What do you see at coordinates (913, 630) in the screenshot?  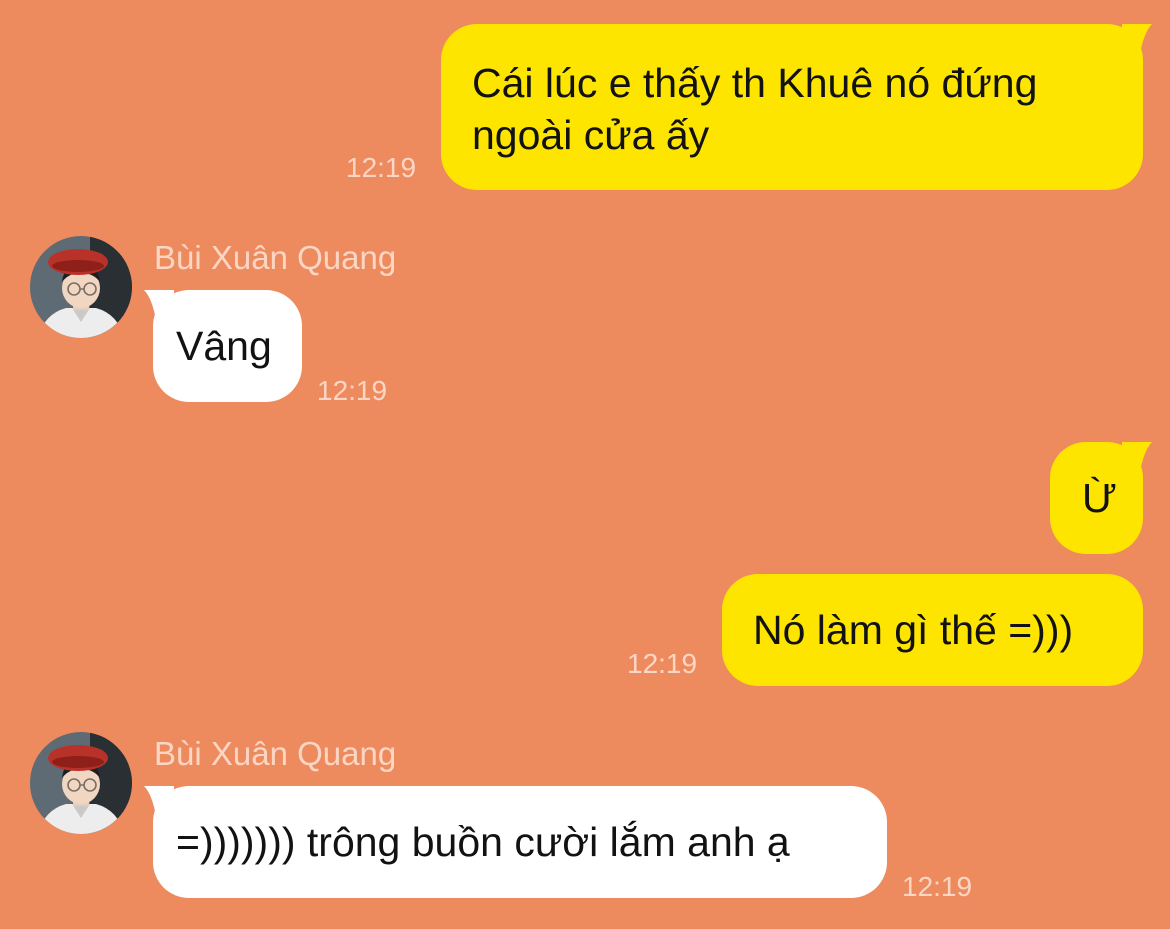 I see `message-text: Nó làm gì thế =)))` at bounding box center [913, 630].